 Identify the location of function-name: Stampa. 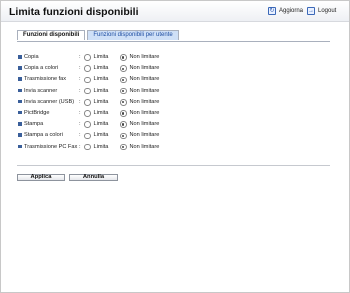
(34, 124).